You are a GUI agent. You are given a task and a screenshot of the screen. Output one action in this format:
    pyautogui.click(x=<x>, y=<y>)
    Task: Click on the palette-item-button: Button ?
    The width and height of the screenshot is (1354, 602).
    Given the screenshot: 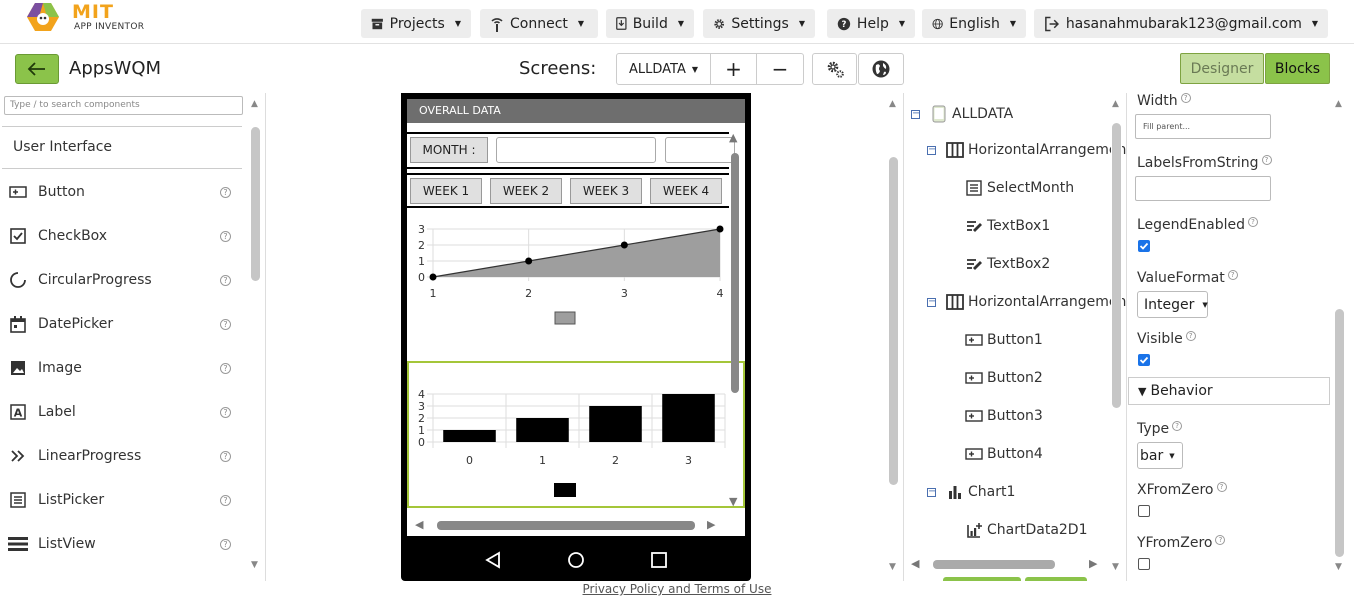 What is the action you would take?
    pyautogui.click(x=128, y=192)
    